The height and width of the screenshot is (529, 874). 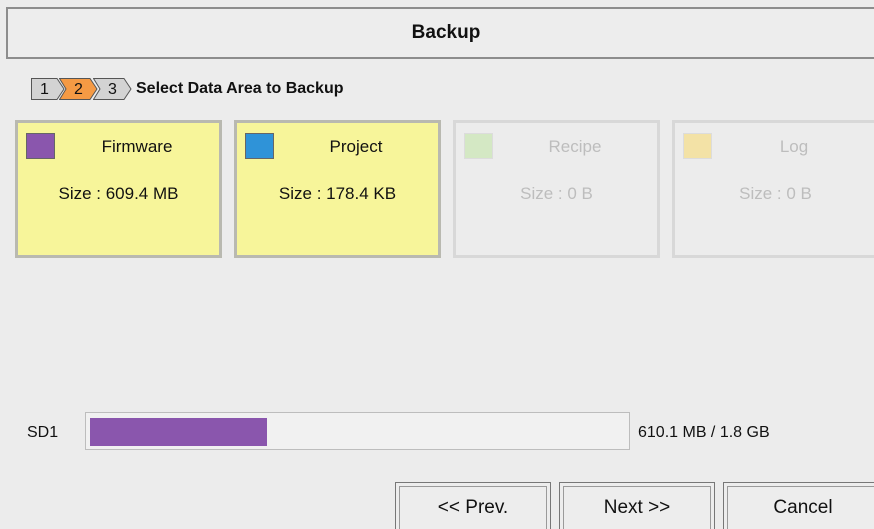 What do you see at coordinates (337, 193) in the screenshot?
I see `area-size: Size : 178.4 KB` at bounding box center [337, 193].